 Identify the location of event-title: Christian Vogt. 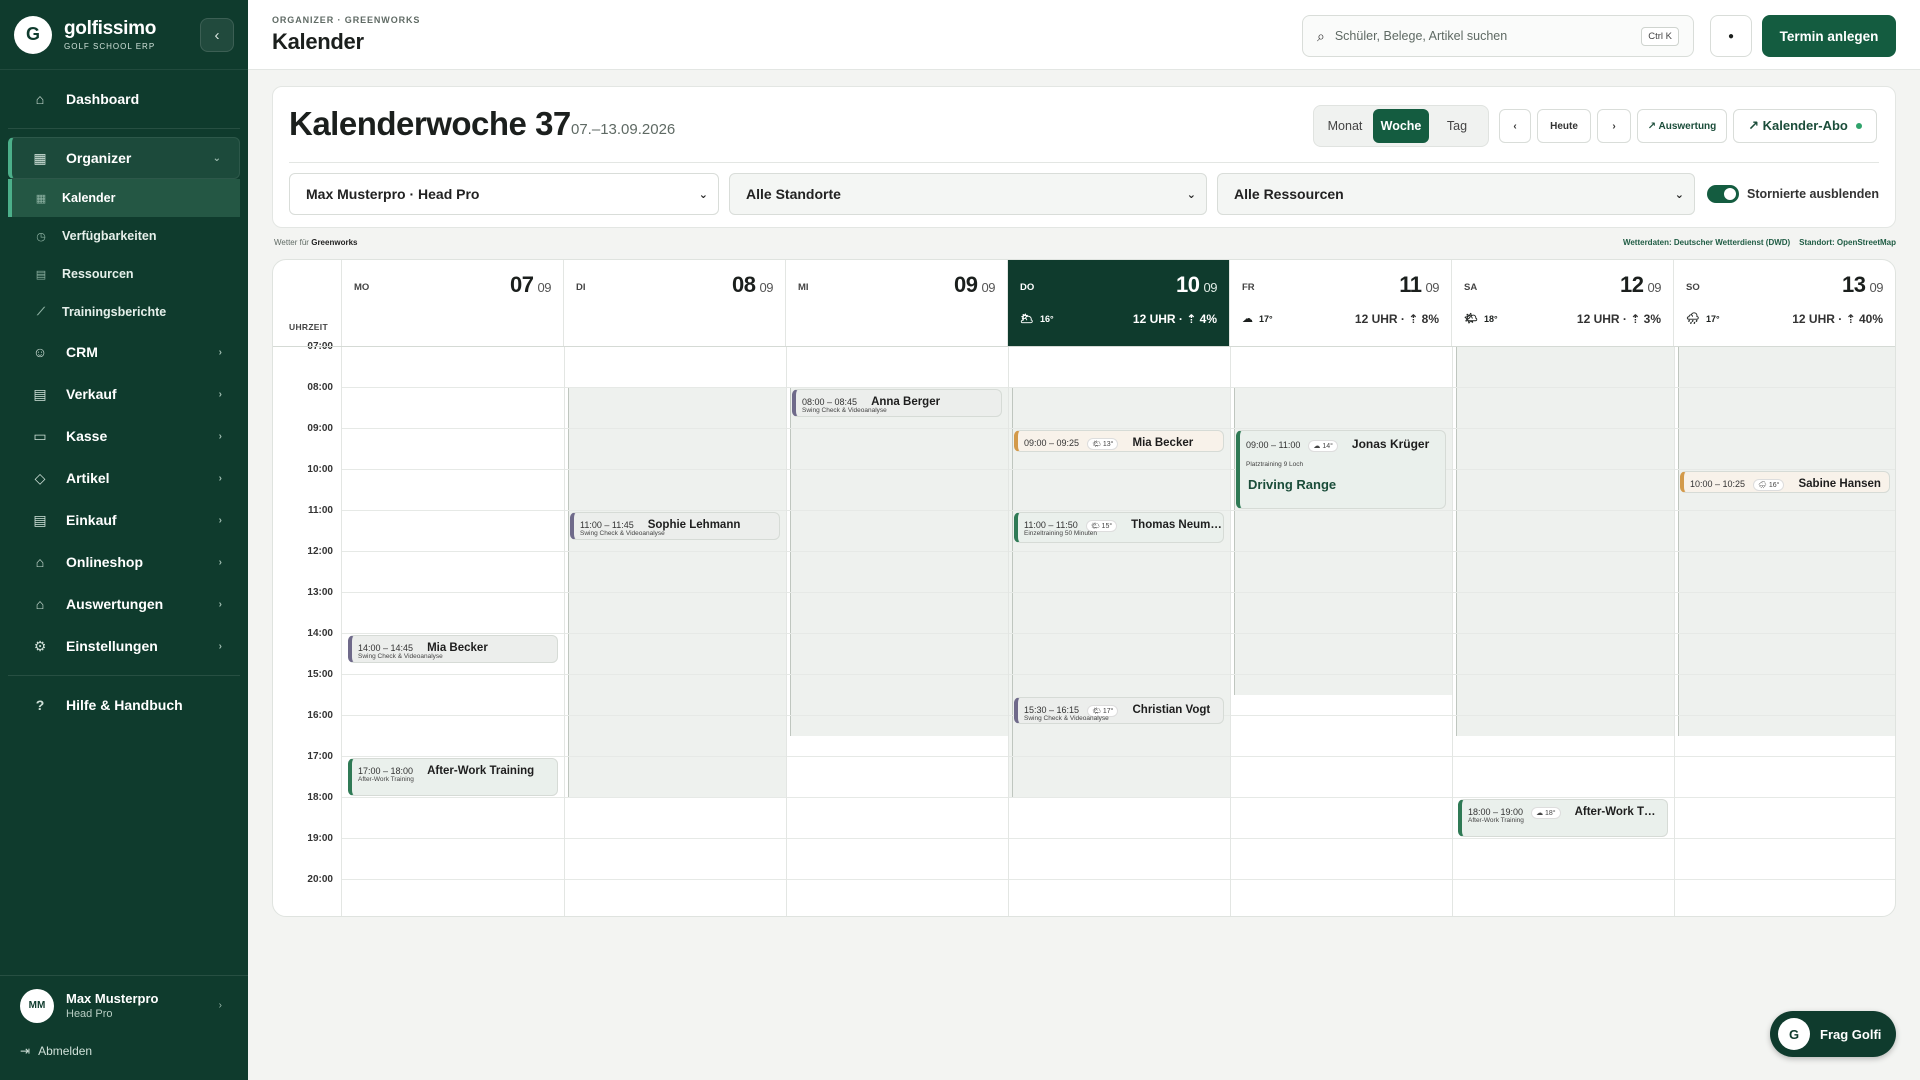
(1171, 709).